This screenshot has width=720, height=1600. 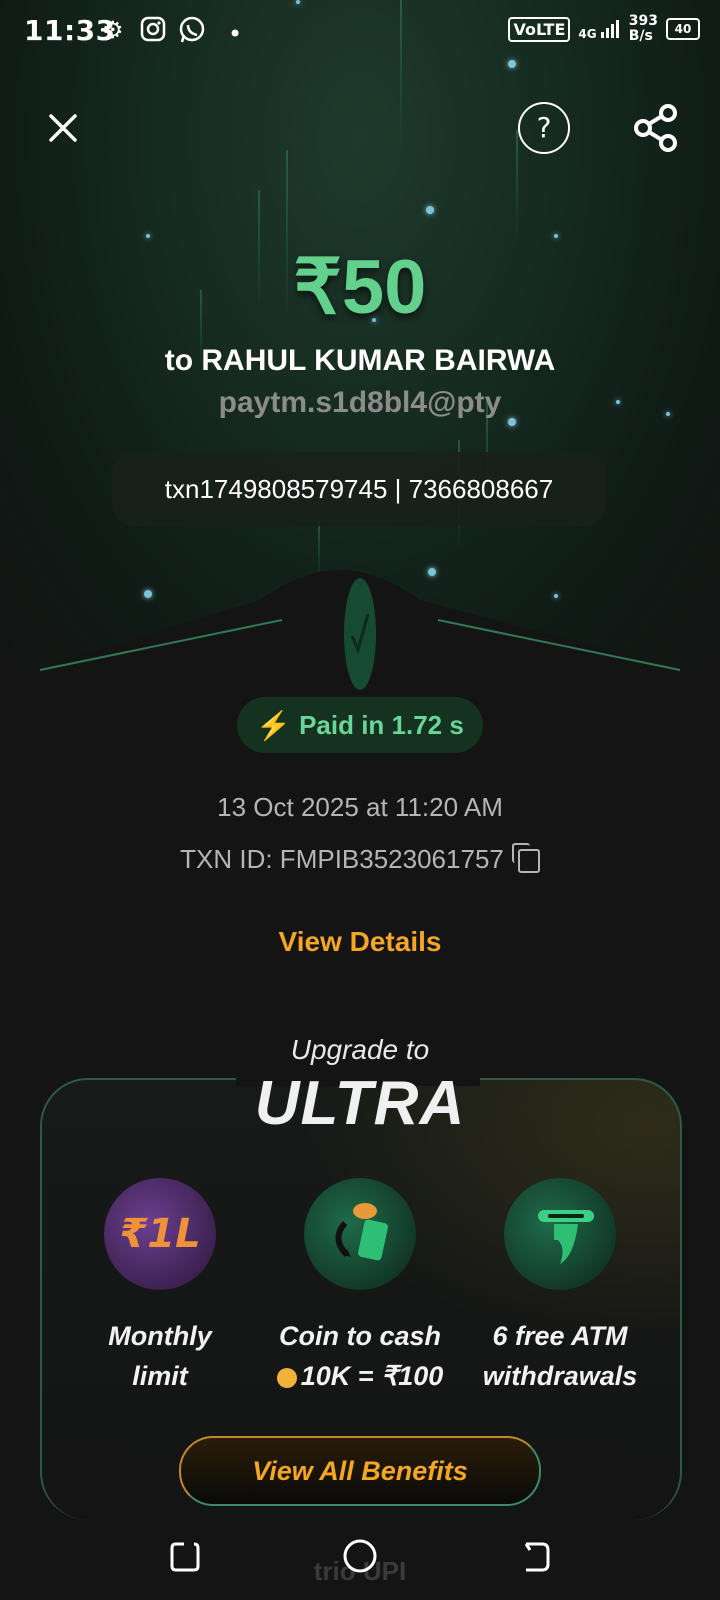 What do you see at coordinates (286, 1377) in the screenshot?
I see `coin-icon` at bounding box center [286, 1377].